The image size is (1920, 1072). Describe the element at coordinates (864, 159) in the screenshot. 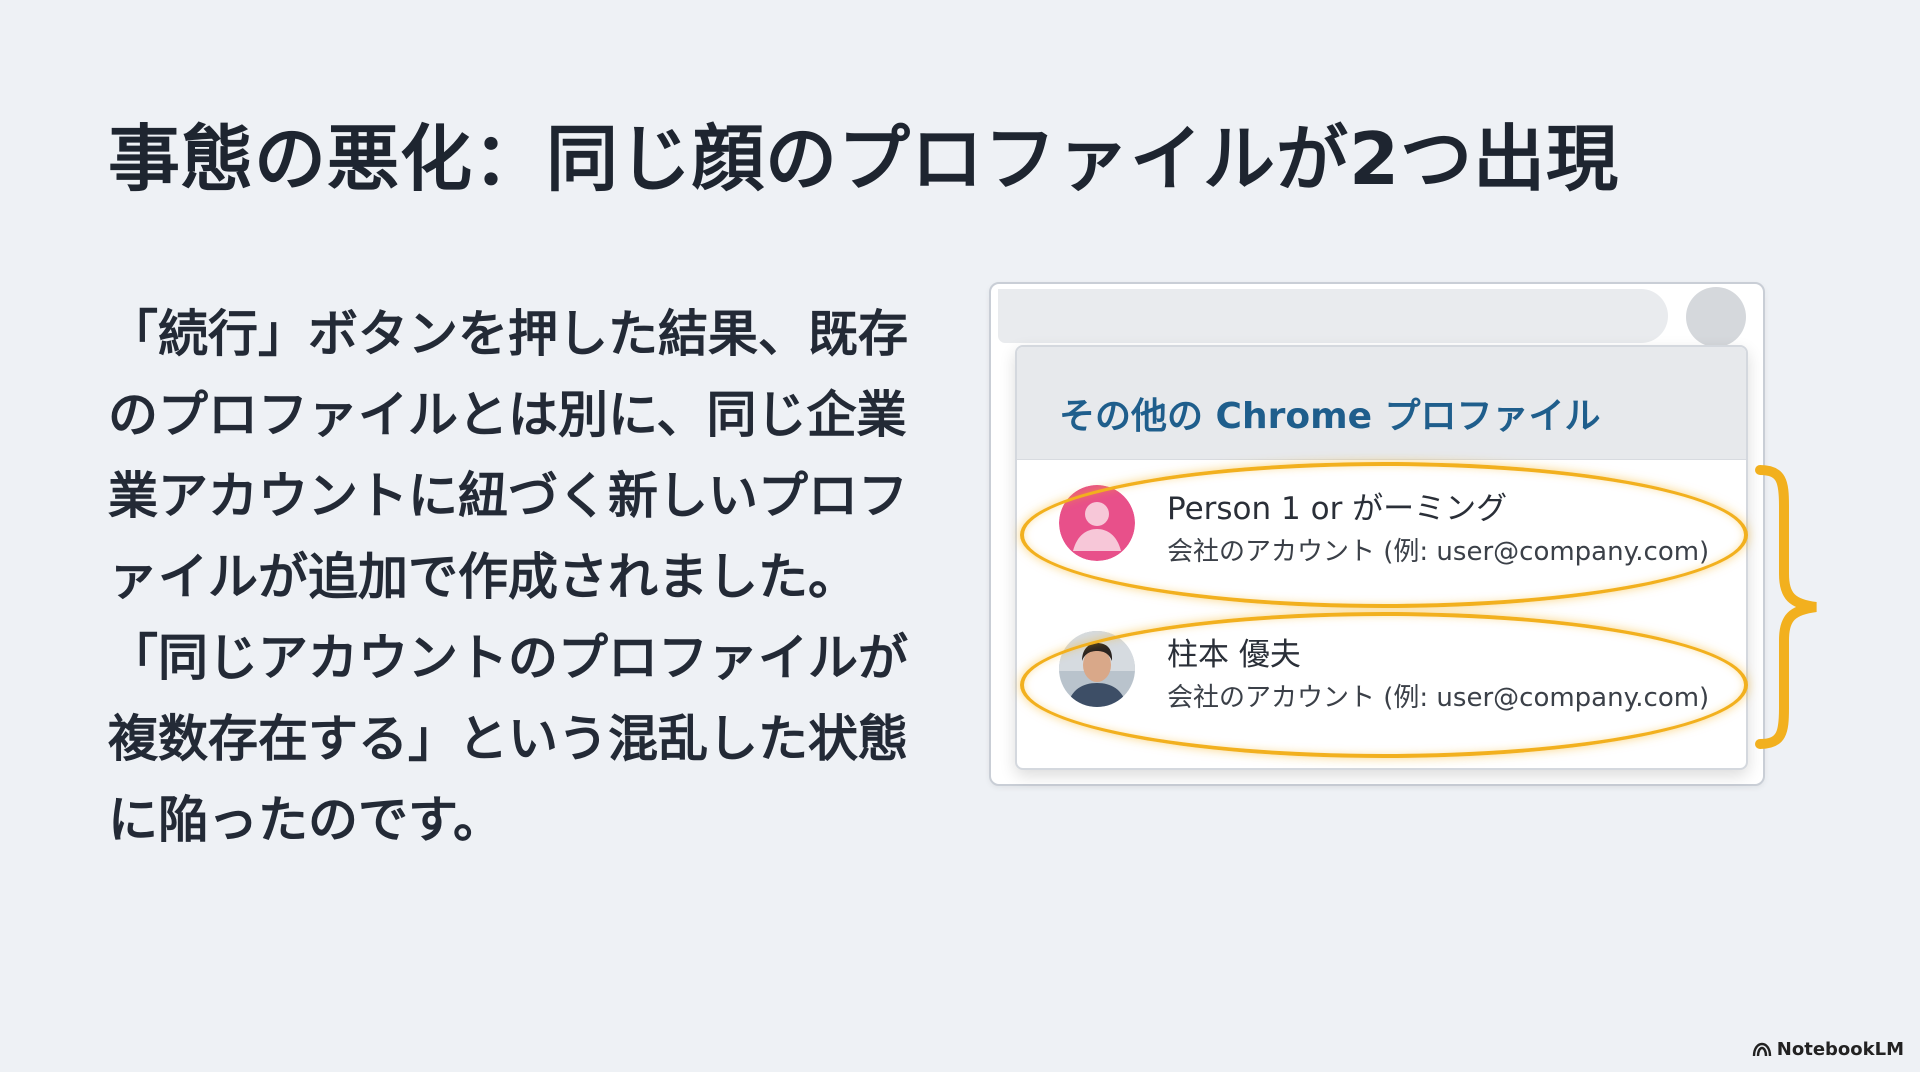

I see `slide-title: 事態の悪化：同じ顔のプロファイルが2つ出現` at that location.